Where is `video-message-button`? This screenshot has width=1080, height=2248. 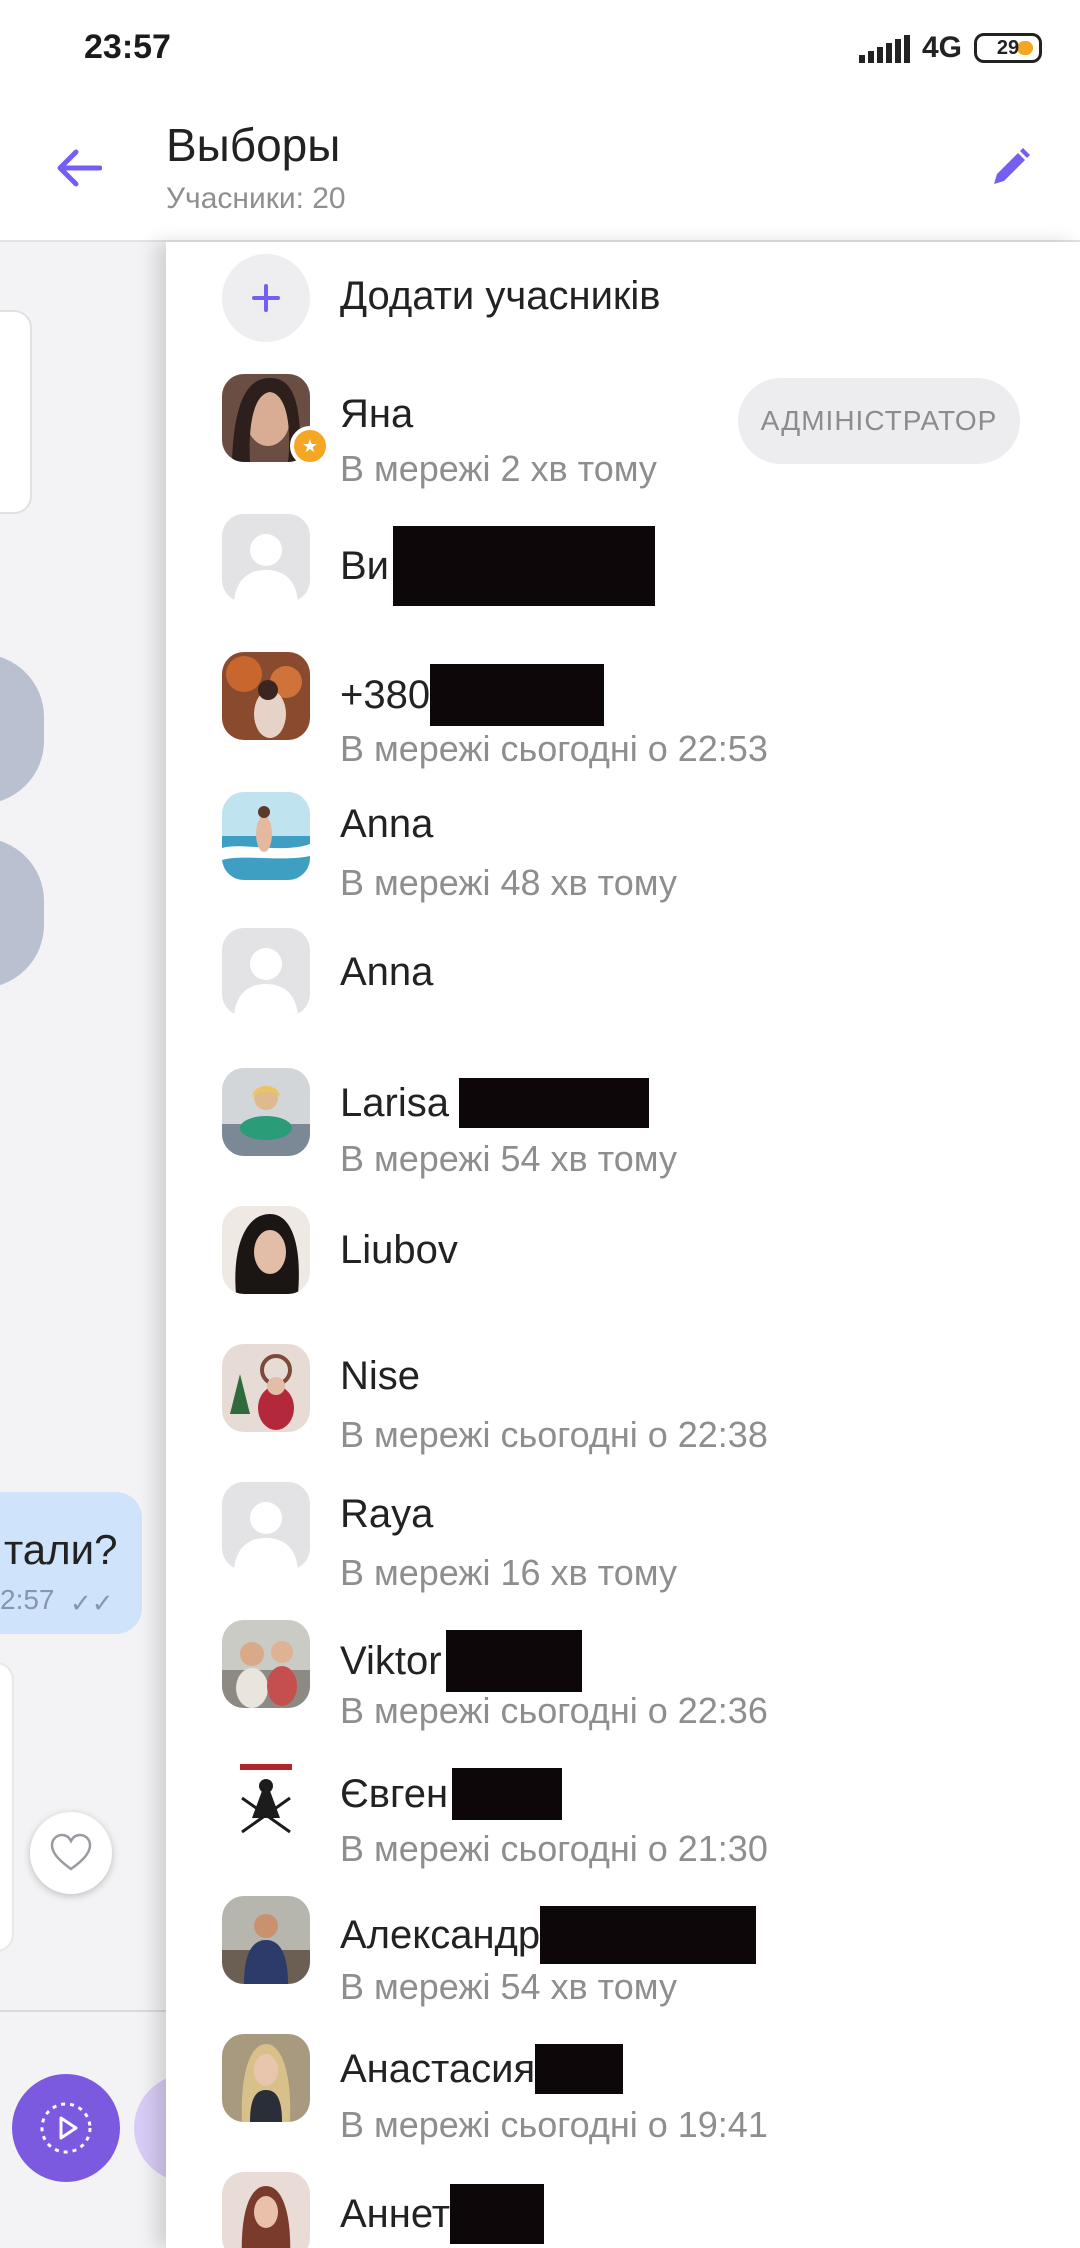 video-message-button is located at coordinates (66, 2128).